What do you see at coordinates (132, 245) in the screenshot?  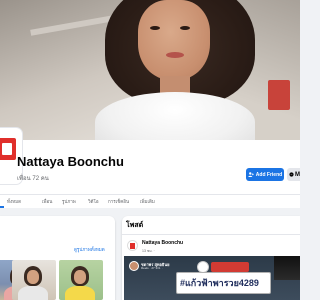 I see `post-author-avatar` at bounding box center [132, 245].